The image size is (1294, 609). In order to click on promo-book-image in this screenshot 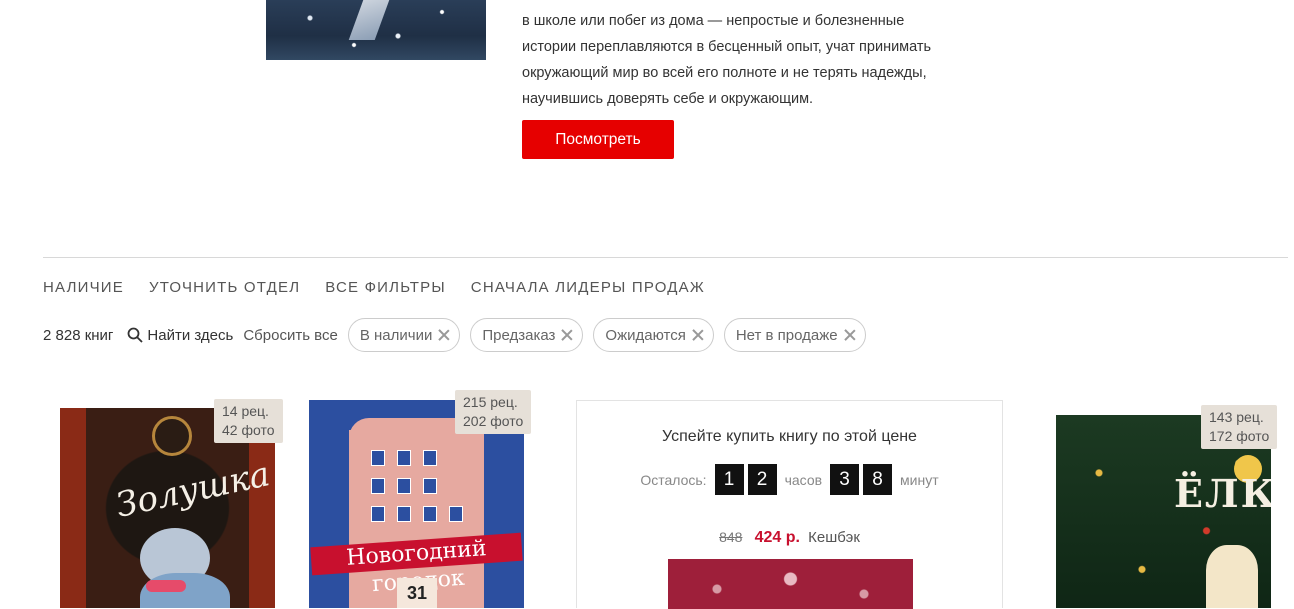, I will do `click(376, 30)`.